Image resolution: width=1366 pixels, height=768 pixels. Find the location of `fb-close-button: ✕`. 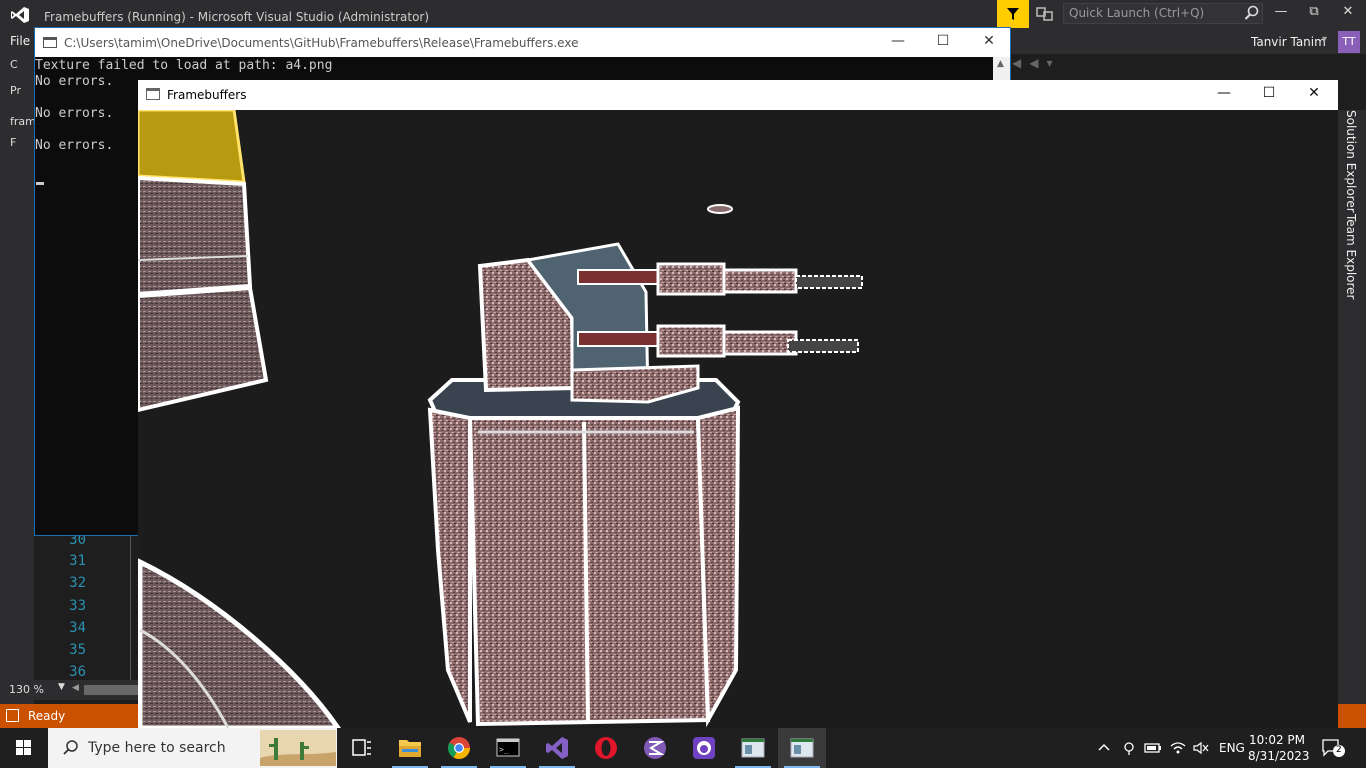

fb-close-button: ✕ is located at coordinates (1314, 95).